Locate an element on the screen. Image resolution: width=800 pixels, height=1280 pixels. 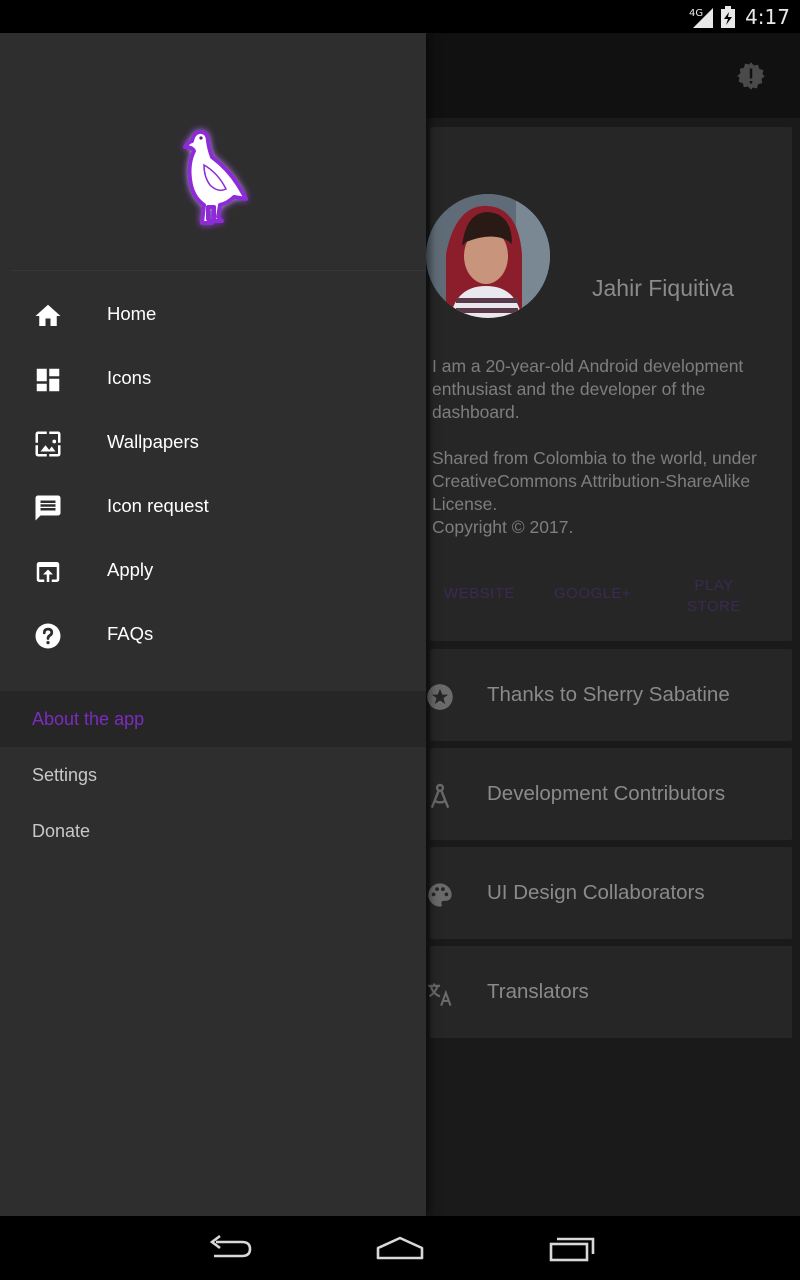
website-link: WEBSITE is located at coordinates (479, 593).